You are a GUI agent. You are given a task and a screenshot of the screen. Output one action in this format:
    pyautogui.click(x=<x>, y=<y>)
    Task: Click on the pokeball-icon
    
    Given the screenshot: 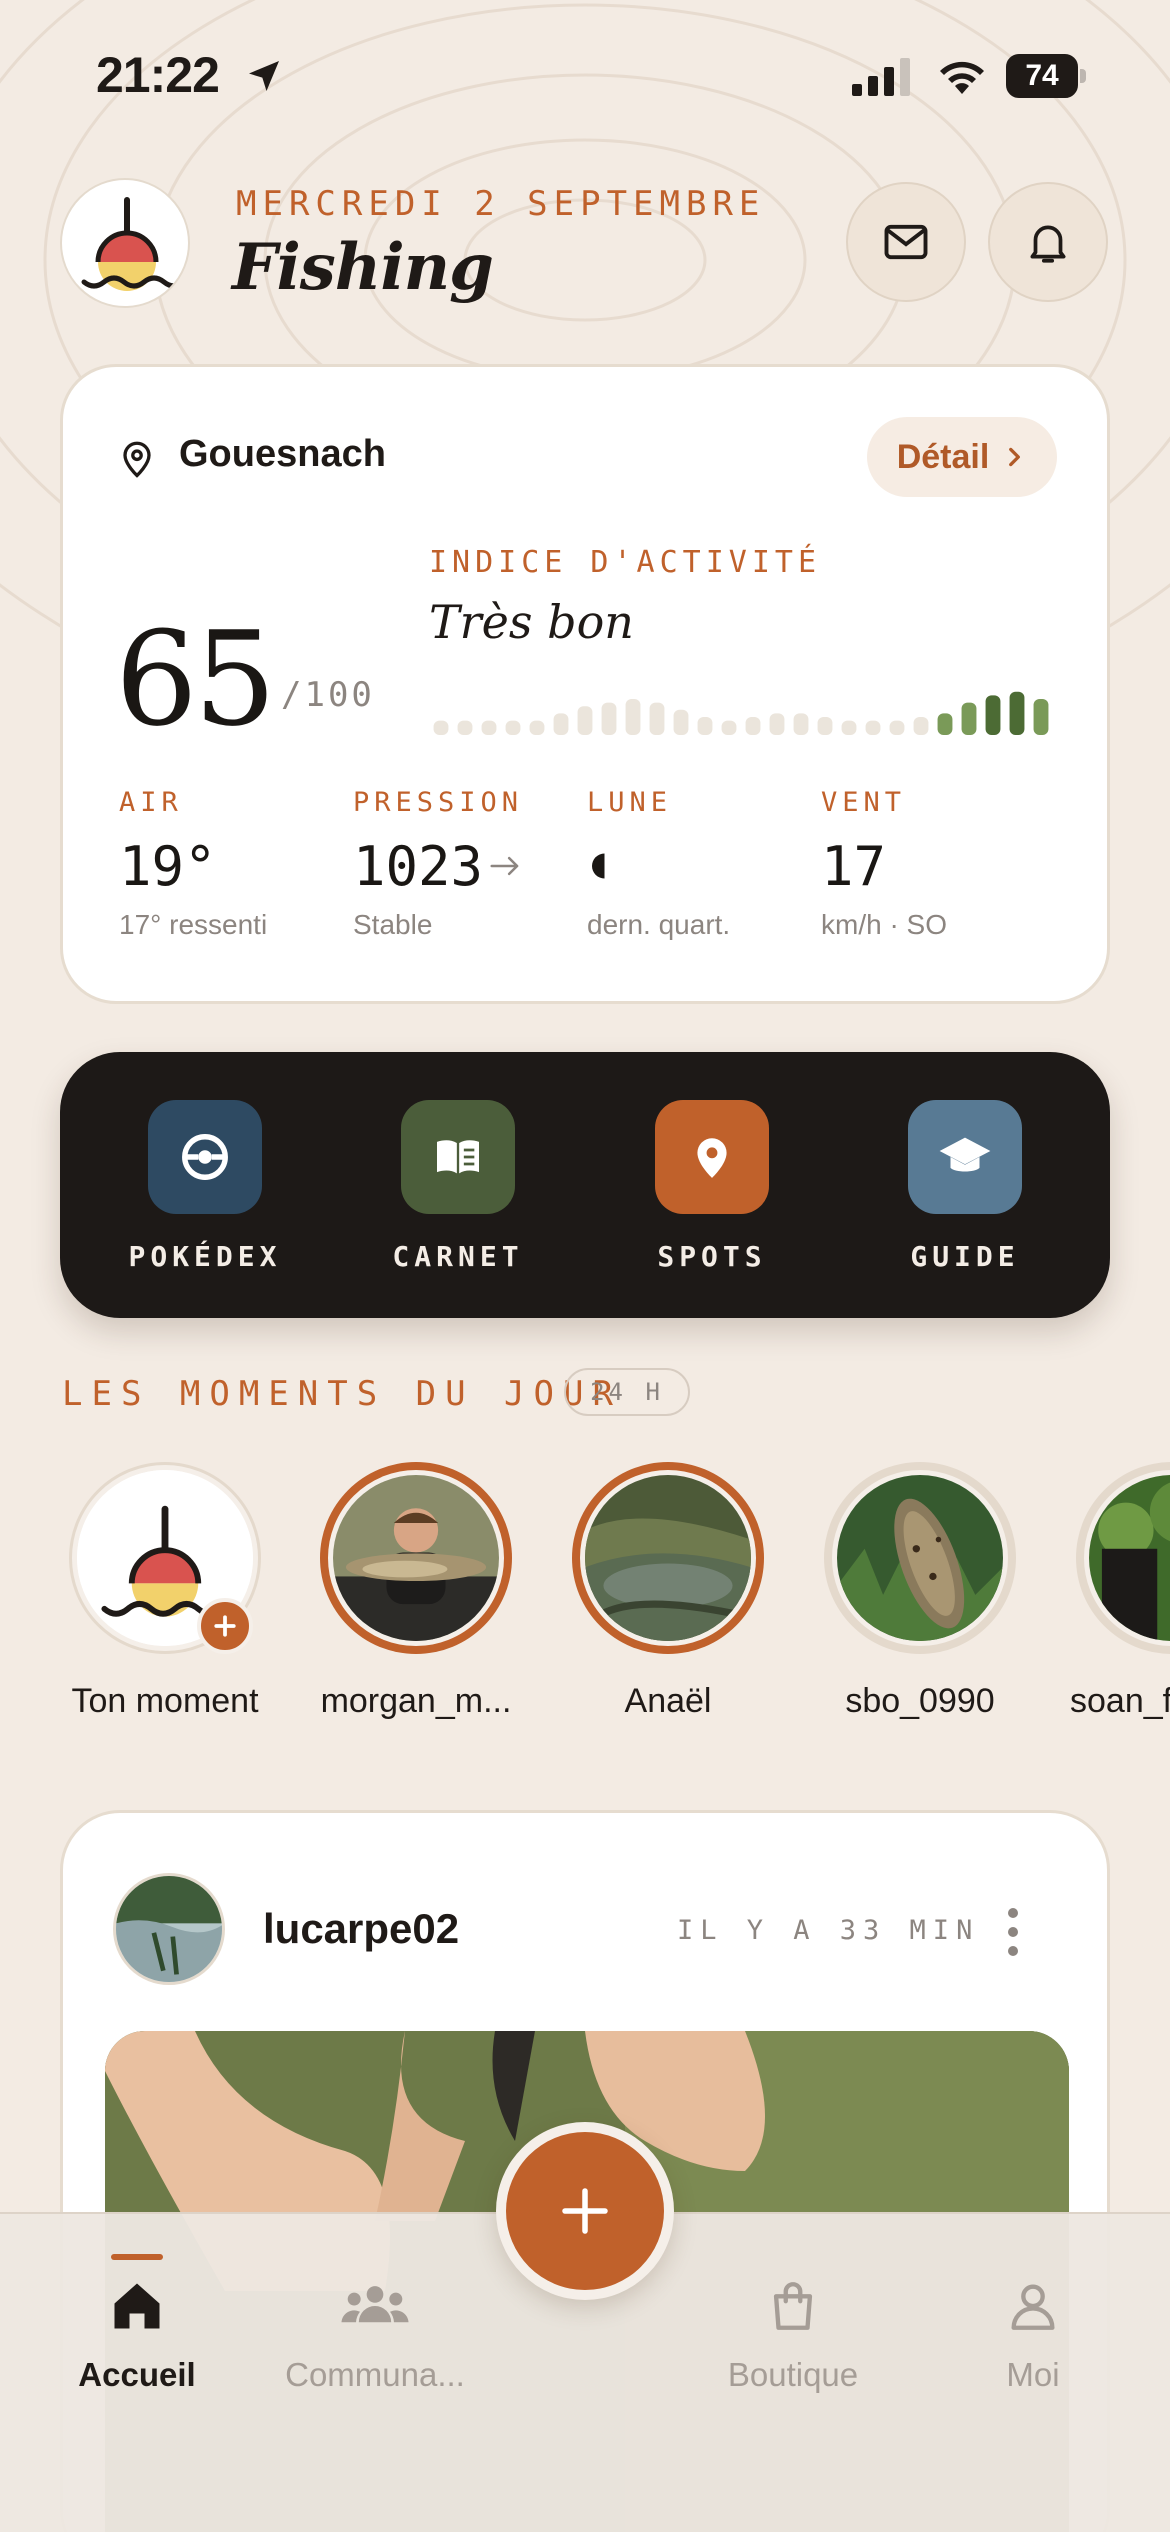 What is the action you would take?
    pyautogui.click(x=205, y=1157)
    